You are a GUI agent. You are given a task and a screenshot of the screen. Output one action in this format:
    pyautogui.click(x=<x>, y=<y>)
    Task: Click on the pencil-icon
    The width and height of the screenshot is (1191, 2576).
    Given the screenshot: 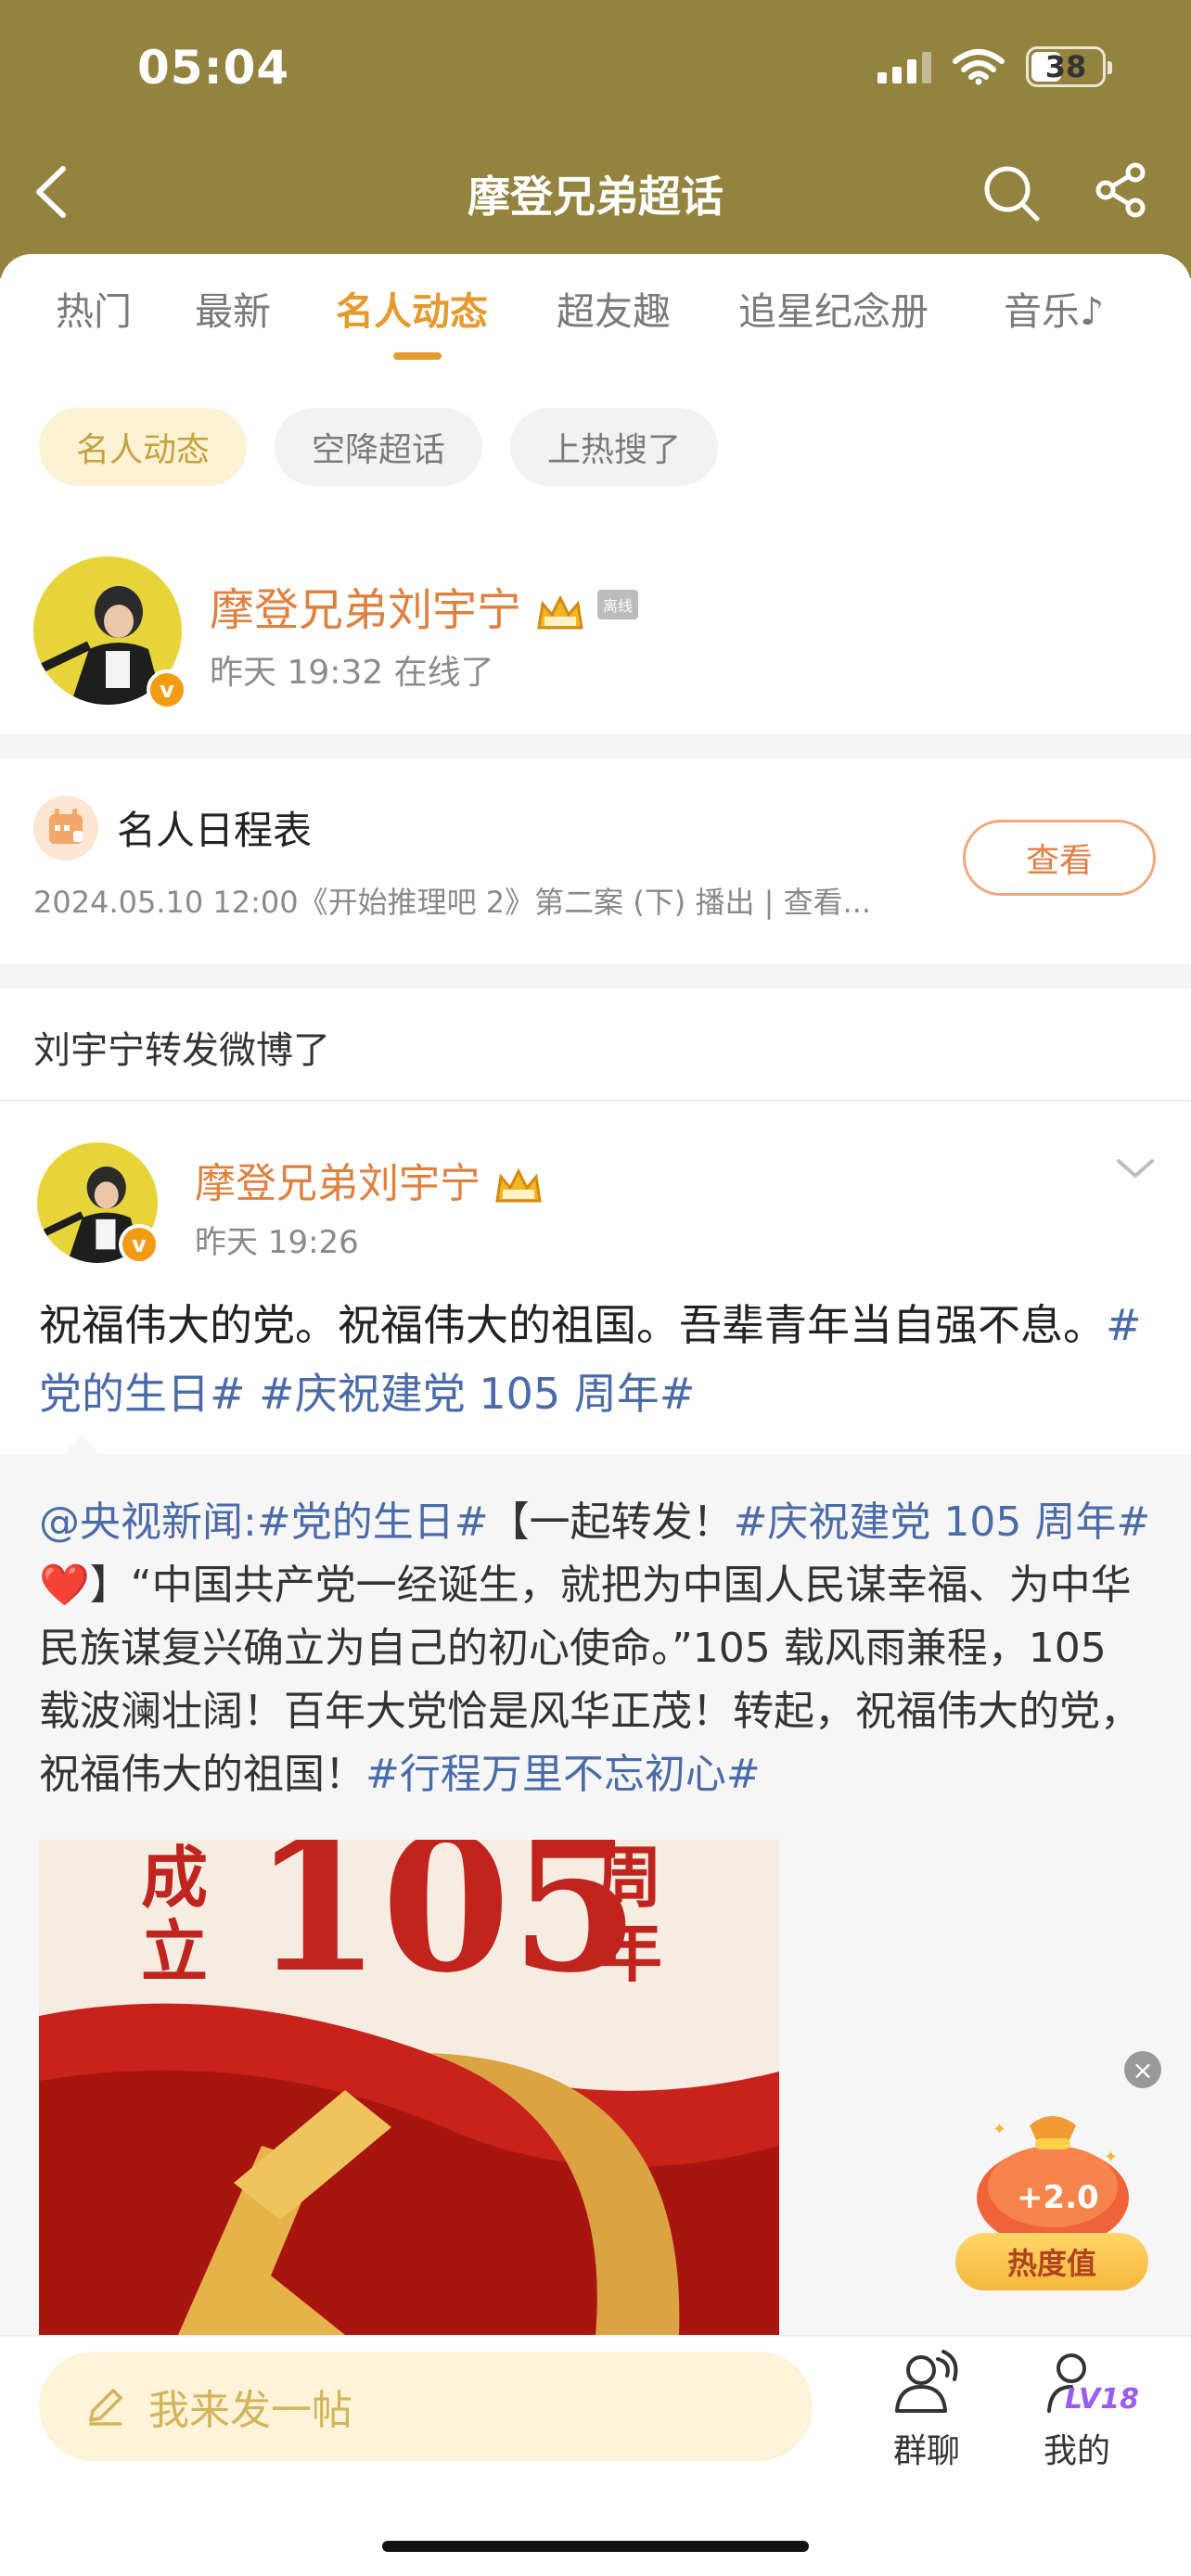 What is the action you would take?
    pyautogui.click(x=105, y=2407)
    